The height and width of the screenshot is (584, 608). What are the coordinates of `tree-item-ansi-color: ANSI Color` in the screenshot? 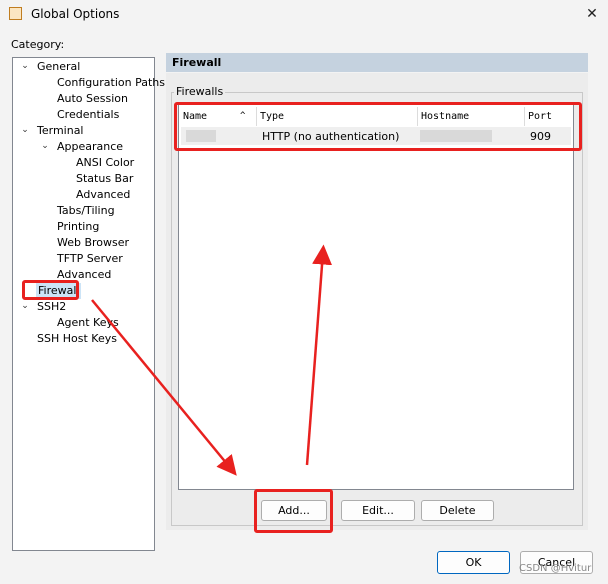 It's located at (105, 163).